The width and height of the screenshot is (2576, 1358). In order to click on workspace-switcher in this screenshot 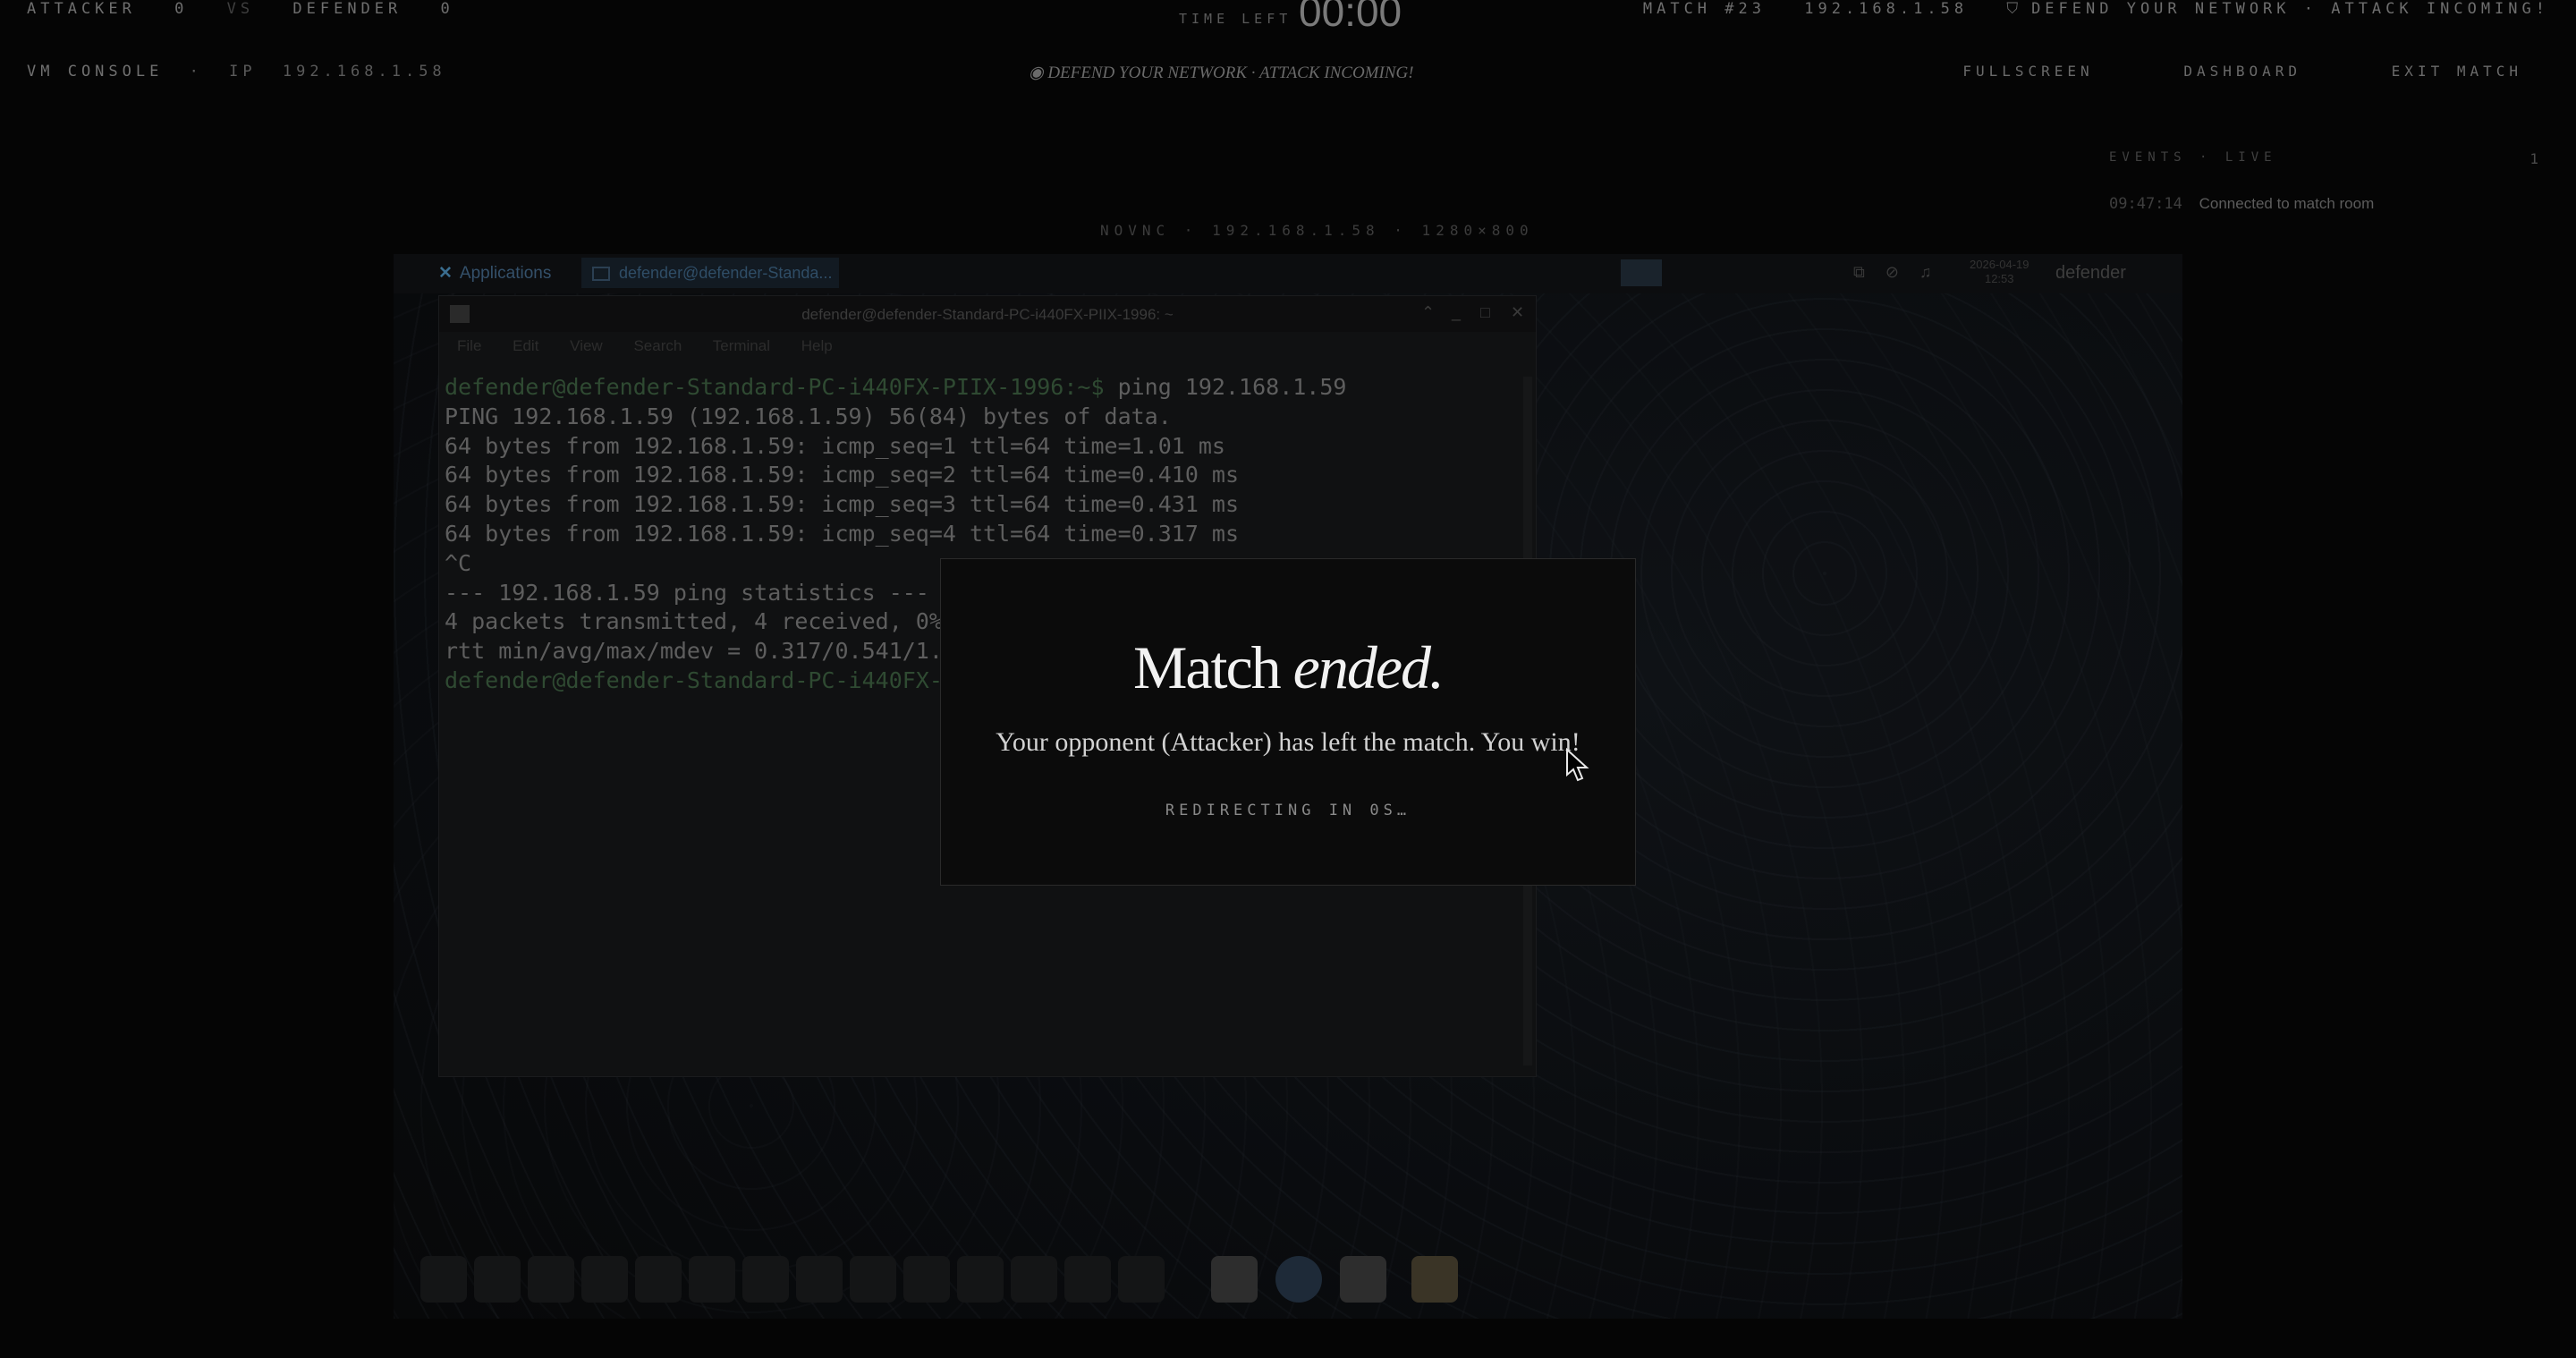, I will do `click(1641, 273)`.